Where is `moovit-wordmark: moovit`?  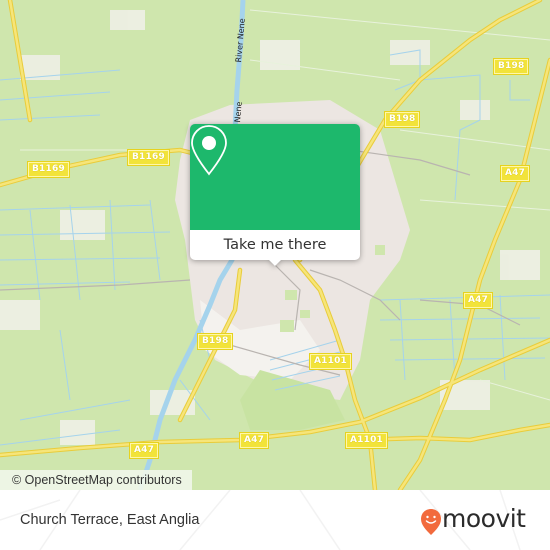 moovit-wordmark: moovit is located at coordinates (484, 518).